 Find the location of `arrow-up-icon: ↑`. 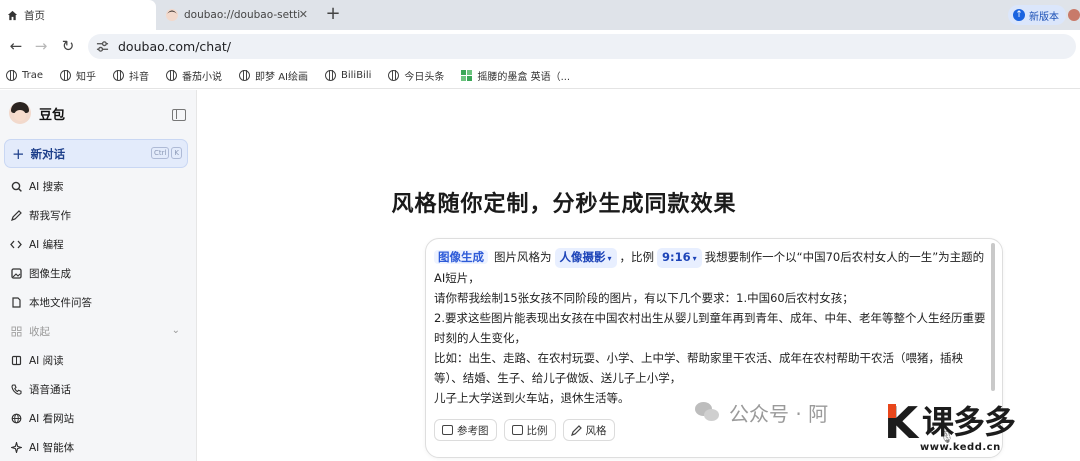

arrow-up-icon: ↑ is located at coordinates (1019, 15).